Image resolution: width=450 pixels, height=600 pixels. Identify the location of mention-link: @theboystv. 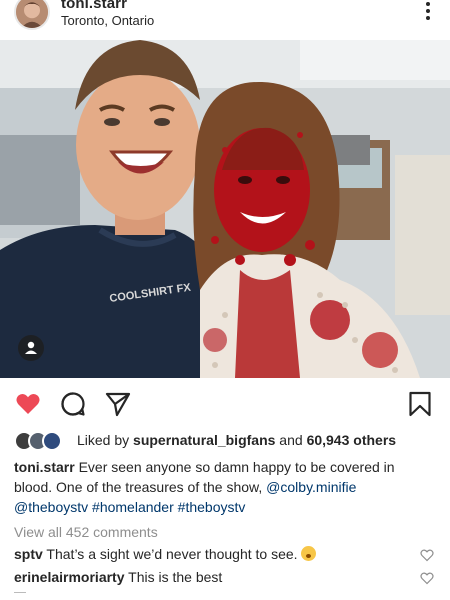
(51, 507).